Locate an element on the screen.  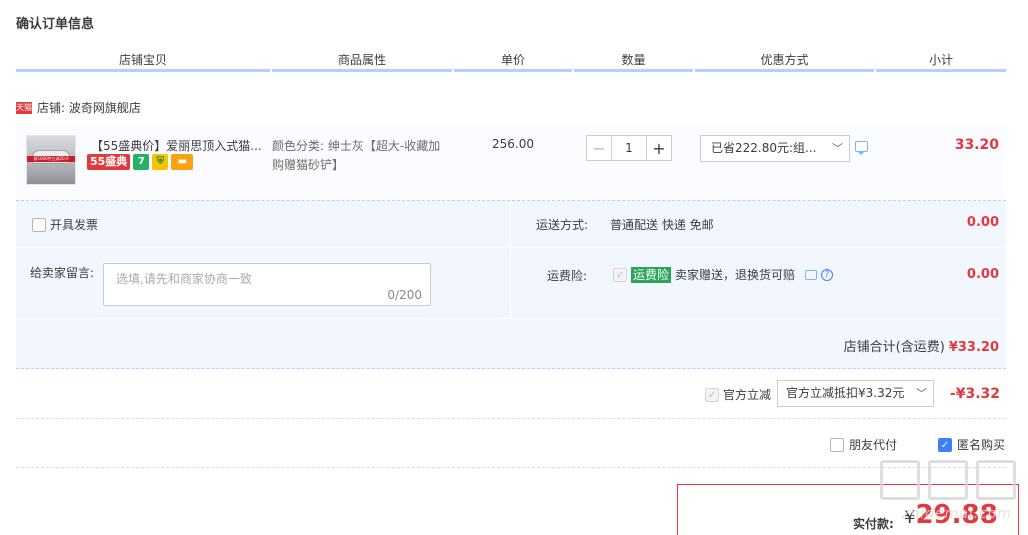
shipping-amount: 0.00 is located at coordinates (982, 222).